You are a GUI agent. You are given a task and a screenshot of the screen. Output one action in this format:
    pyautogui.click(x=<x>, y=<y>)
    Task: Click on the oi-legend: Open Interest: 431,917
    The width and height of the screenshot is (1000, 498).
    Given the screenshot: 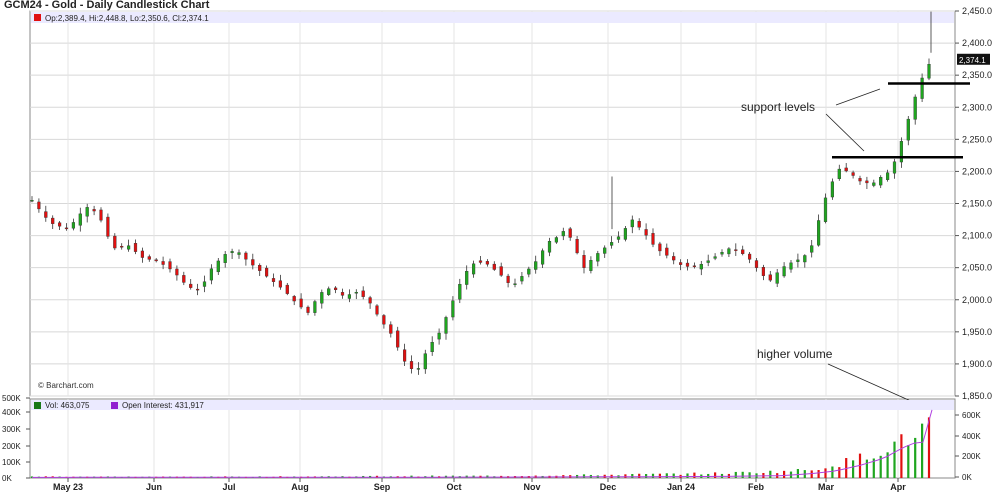 What is the action you would take?
    pyautogui.click(x=163, y=405)
    